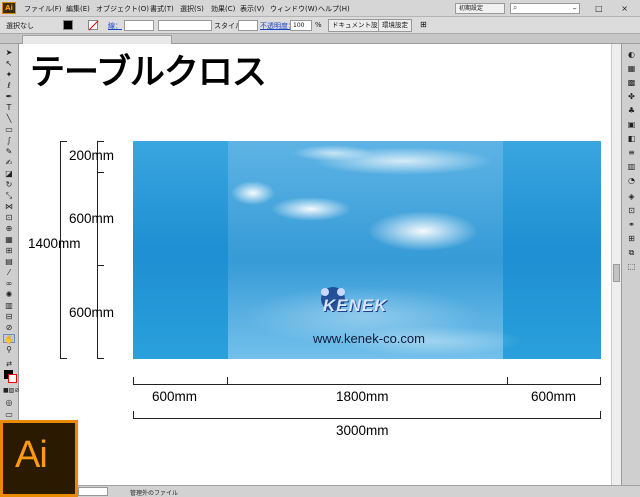 This screenshot has width=640, height=497. Describe the element at coordinates (97, 39) in the screenshot. I see `document-tab` at that location.